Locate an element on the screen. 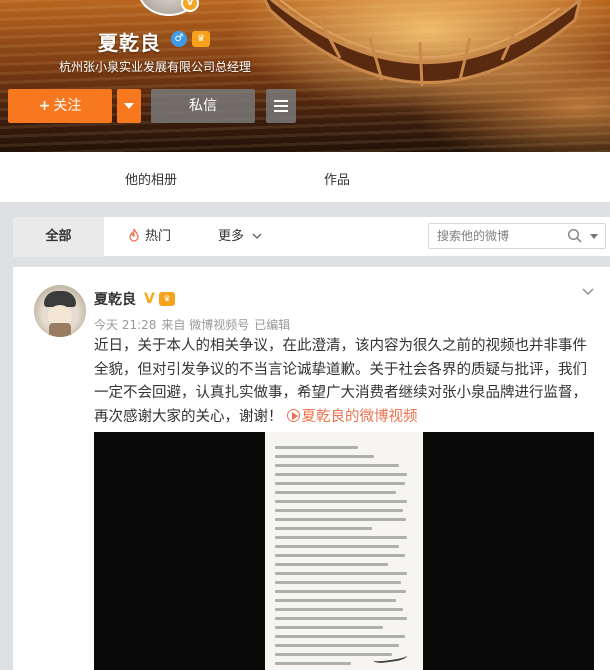  tab-all: 全部 is located at coordinates (58, 237).